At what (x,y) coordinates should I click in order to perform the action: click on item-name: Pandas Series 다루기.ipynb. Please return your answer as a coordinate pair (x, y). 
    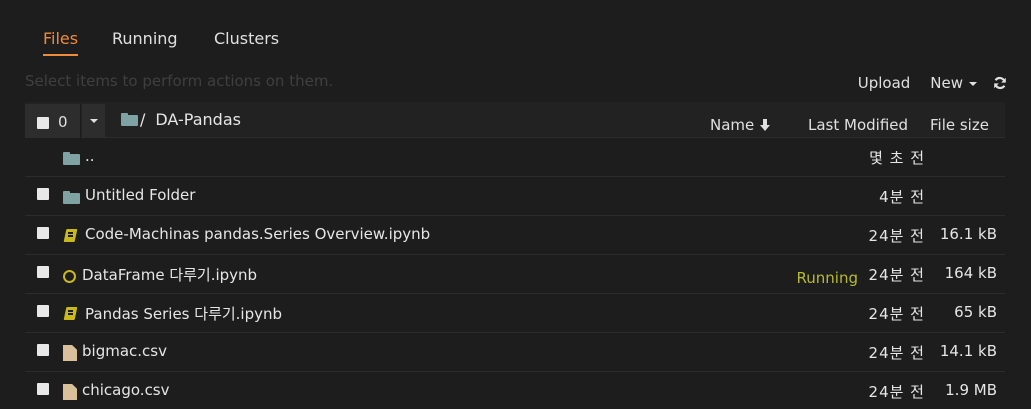
    Looking at the image, I should click on (183, 313).